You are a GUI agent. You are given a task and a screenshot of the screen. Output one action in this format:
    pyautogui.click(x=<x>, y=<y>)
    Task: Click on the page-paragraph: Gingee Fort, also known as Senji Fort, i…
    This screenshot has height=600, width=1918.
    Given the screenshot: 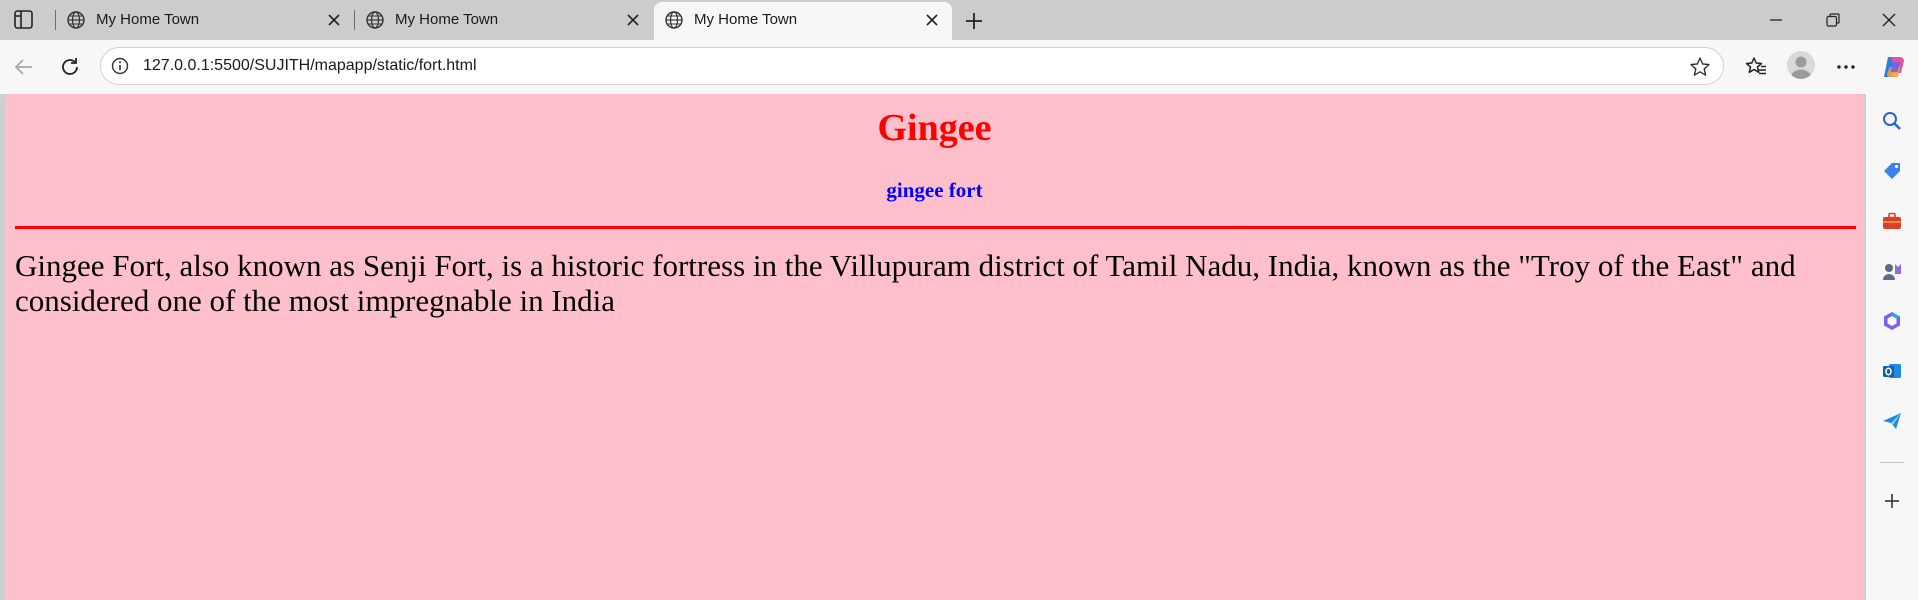 What is the action you would take?
    pyautogui.click(x=905, y=283)
    